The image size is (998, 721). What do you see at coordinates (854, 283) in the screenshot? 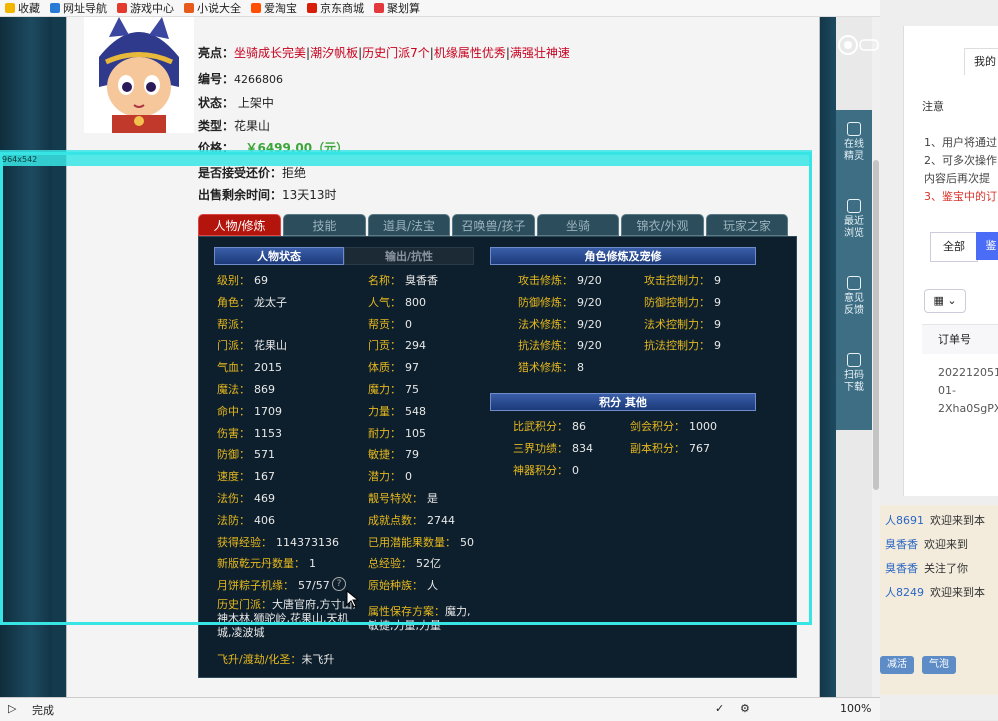
I see `feedback-icon` at bounding box center [854, 283].